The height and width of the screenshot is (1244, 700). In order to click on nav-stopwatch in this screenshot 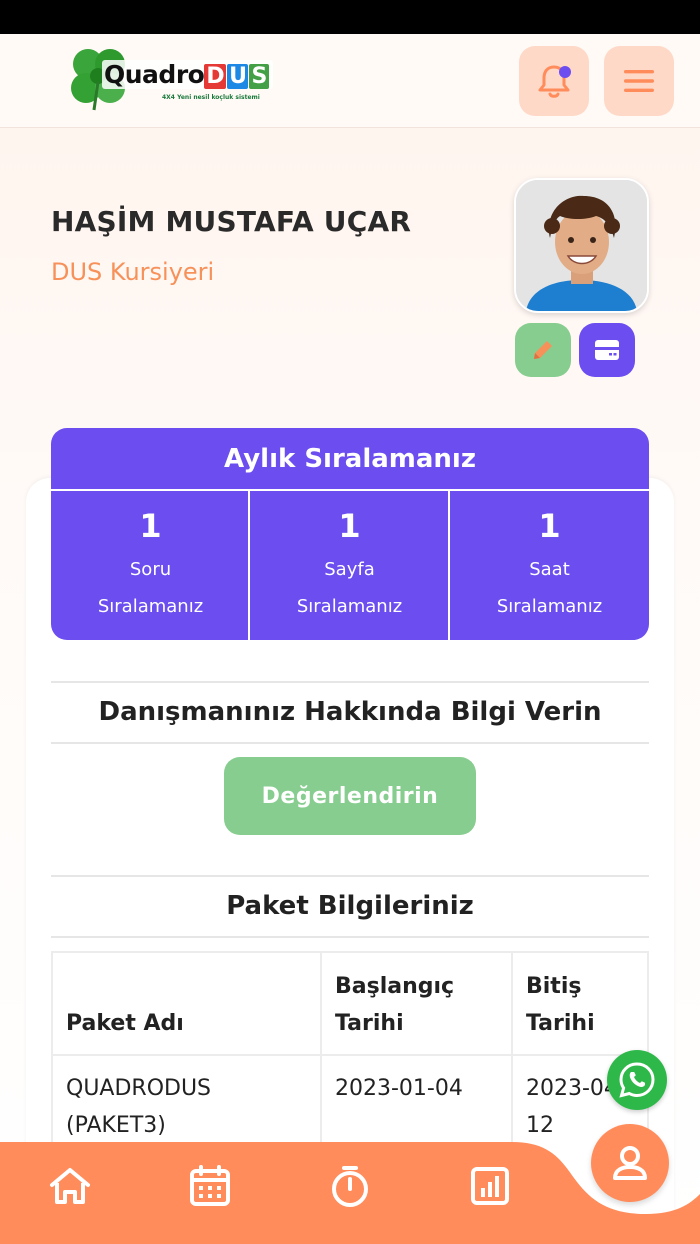, I will do `click(350, 1186)`.